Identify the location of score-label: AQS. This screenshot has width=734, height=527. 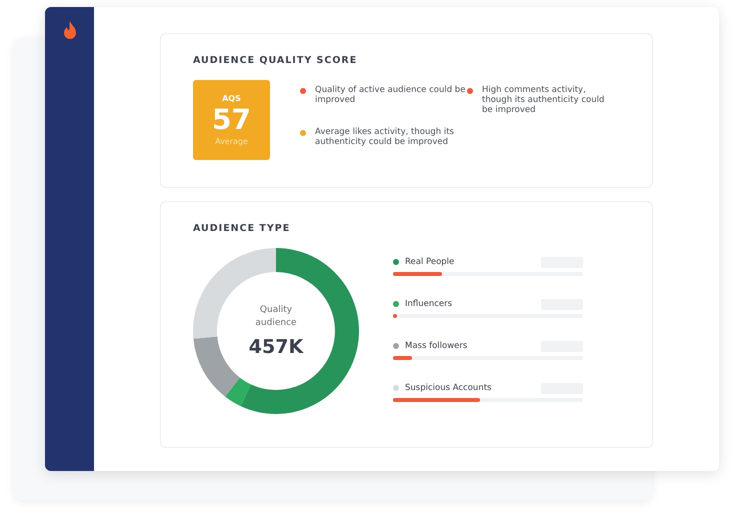
(231, 98).